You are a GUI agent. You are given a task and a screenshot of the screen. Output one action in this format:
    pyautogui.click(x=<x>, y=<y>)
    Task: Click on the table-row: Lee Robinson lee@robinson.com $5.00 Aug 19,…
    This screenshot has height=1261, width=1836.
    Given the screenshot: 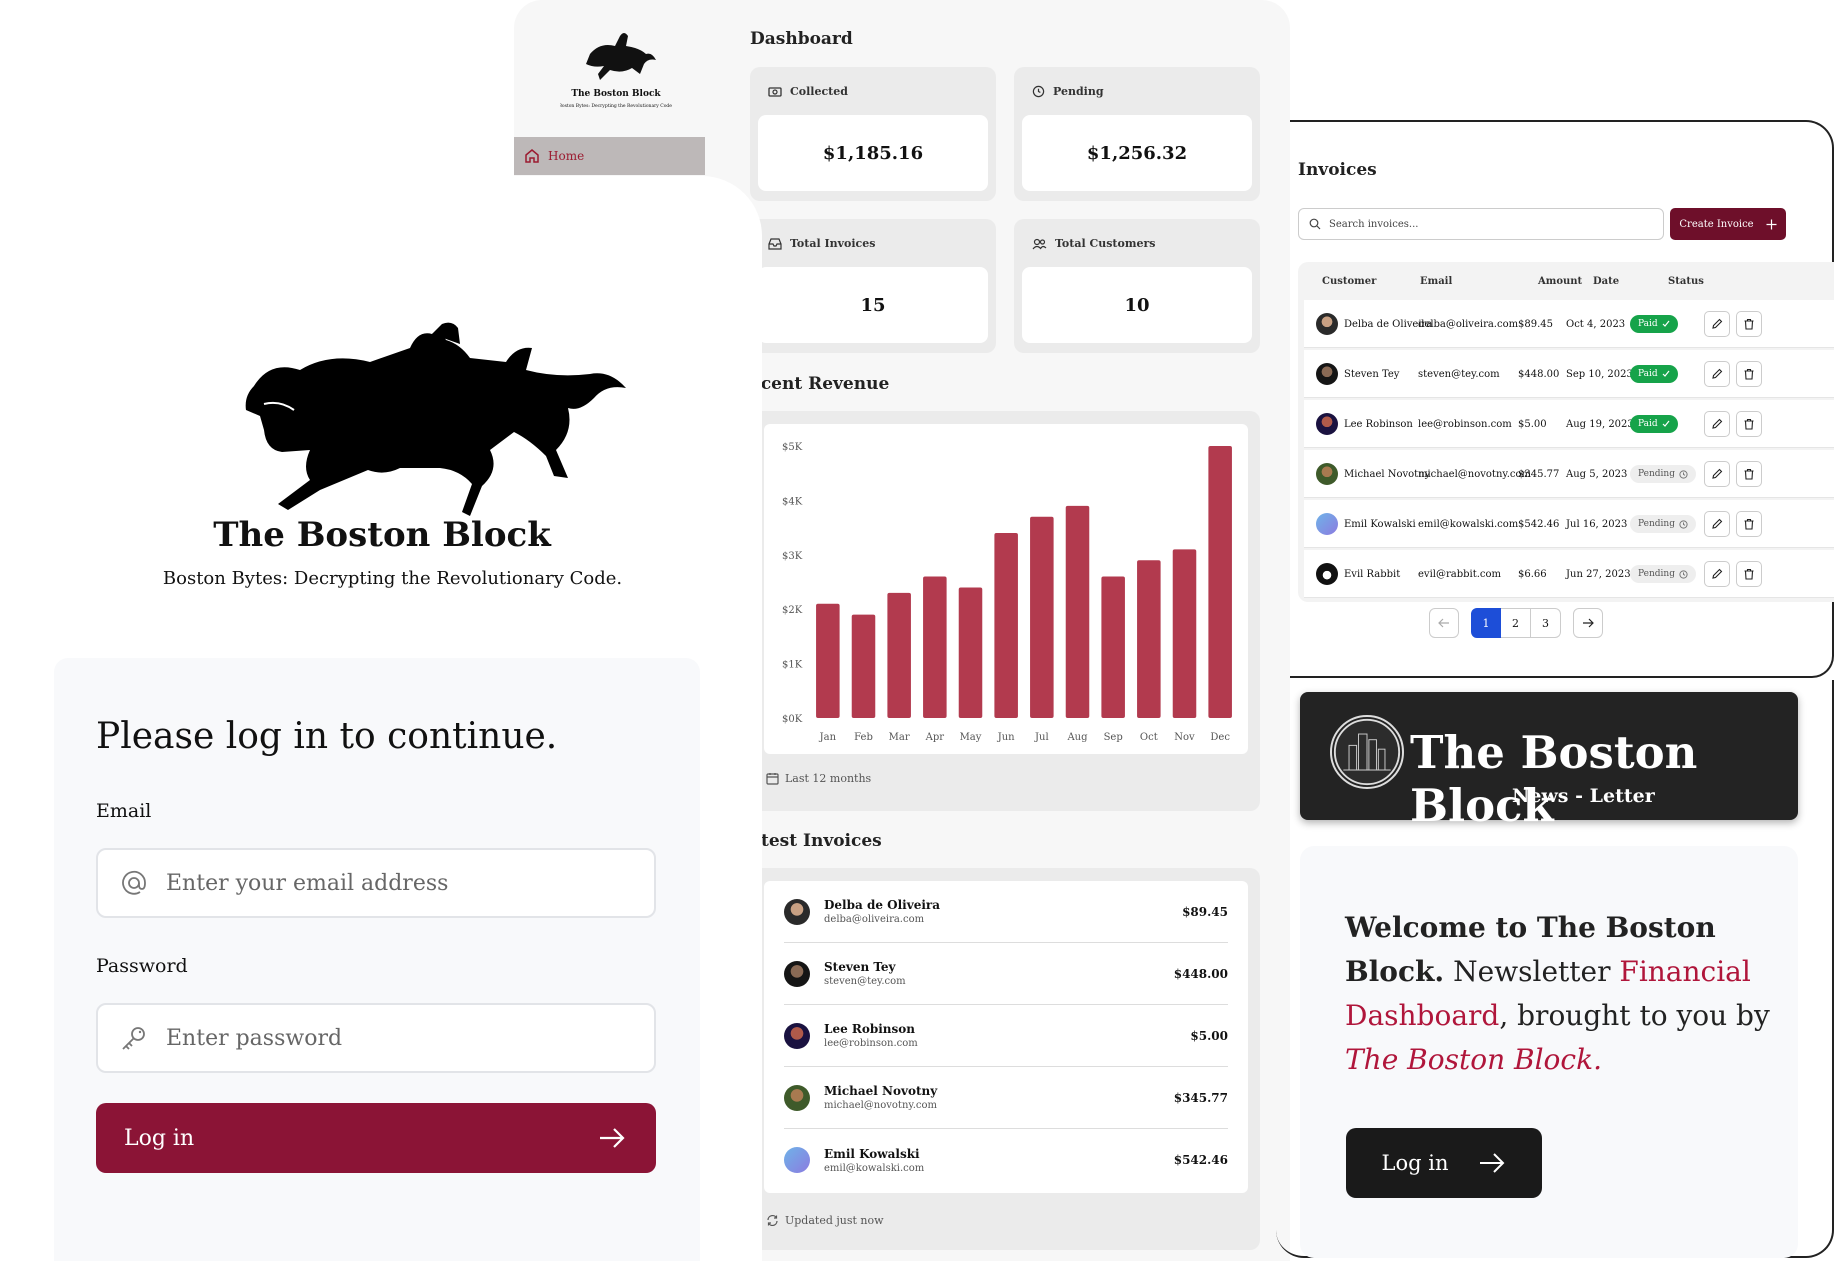 What is the action you would take?
    pyautogui.click(x=1569, y=424)
    